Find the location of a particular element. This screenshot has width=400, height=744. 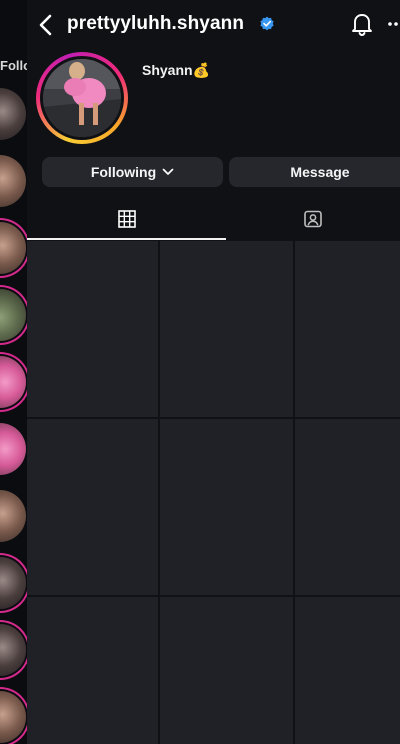

message-button: Message is located at coordinates (314, 172).